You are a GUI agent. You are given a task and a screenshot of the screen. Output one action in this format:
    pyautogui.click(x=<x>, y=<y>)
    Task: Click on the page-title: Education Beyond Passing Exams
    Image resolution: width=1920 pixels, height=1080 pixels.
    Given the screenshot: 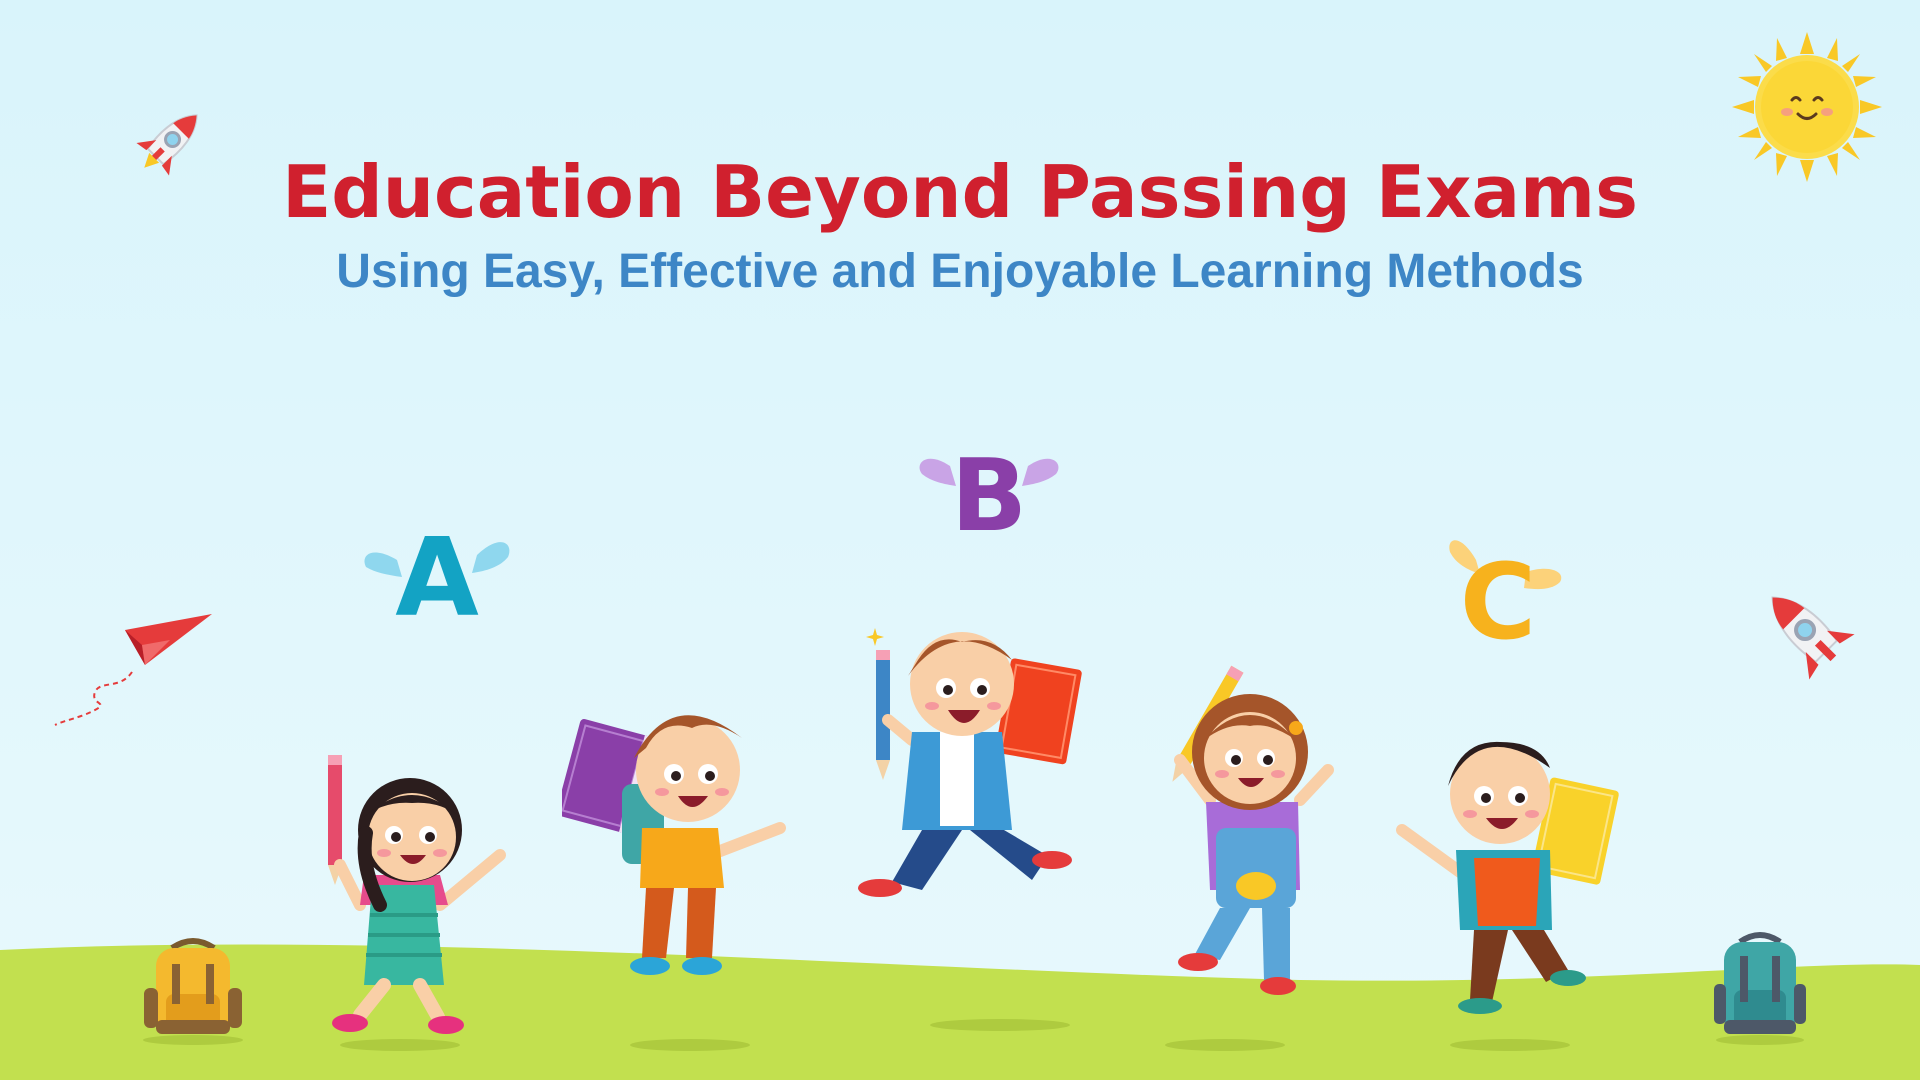 What is the action you would take?
    pyautogui.click(x=960, y=192)
    